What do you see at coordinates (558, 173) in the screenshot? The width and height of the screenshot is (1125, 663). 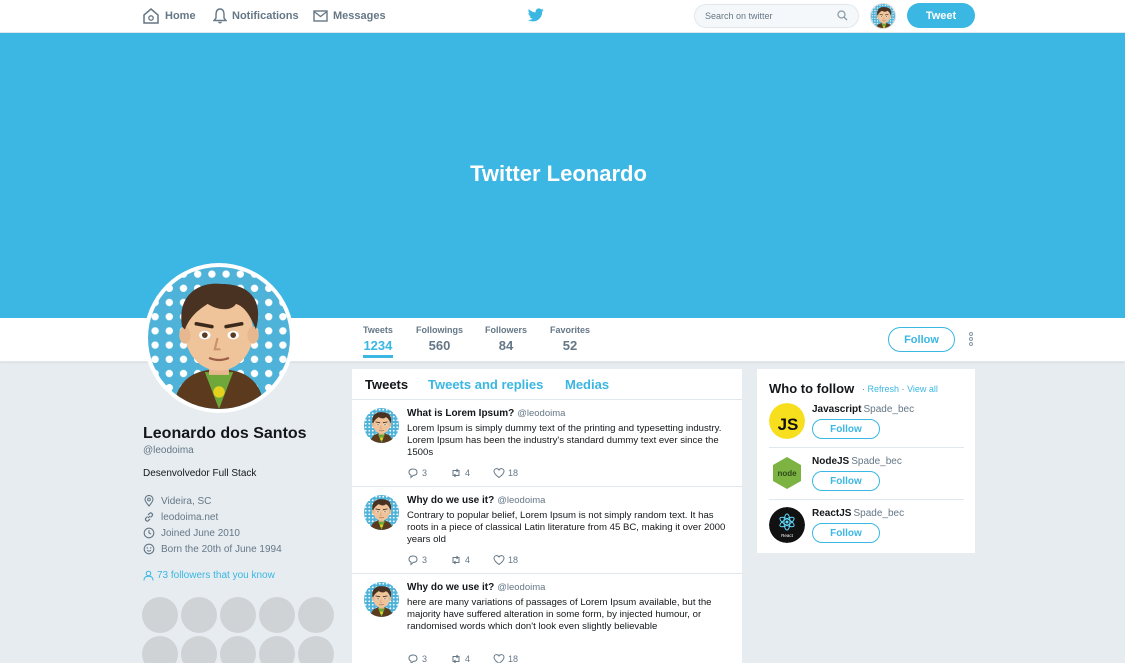 I see `banner-title: Twitter Leonardo` at bounding box center [558, 173].